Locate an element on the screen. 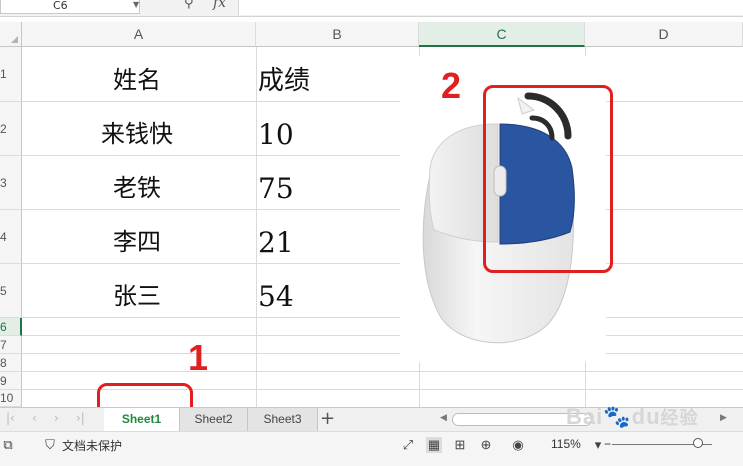  eye-protection-icon: ◉ is located at coordinates (518, 445).